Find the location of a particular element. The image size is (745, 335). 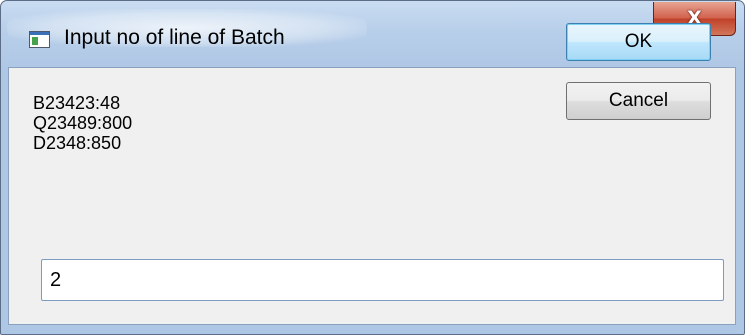

batch-line: B23423:48 is located at coordinates (77, 103).